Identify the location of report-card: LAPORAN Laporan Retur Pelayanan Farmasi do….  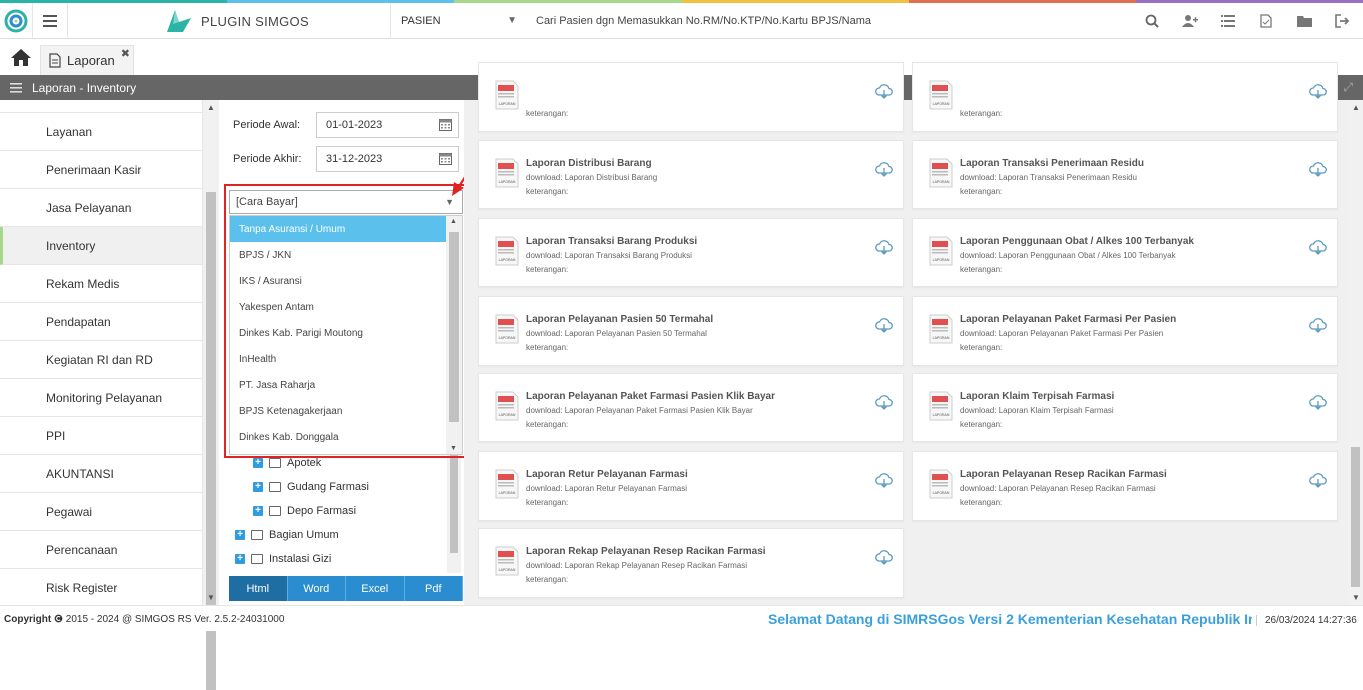
(691, 486).